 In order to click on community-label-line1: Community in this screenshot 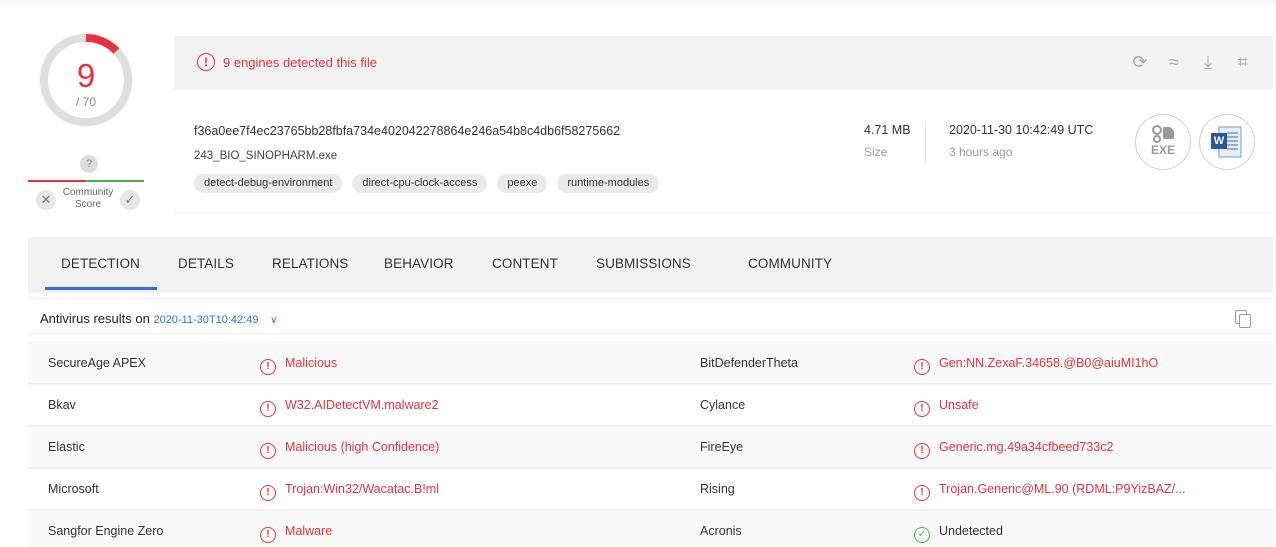, I will do `click(88, 192)`.